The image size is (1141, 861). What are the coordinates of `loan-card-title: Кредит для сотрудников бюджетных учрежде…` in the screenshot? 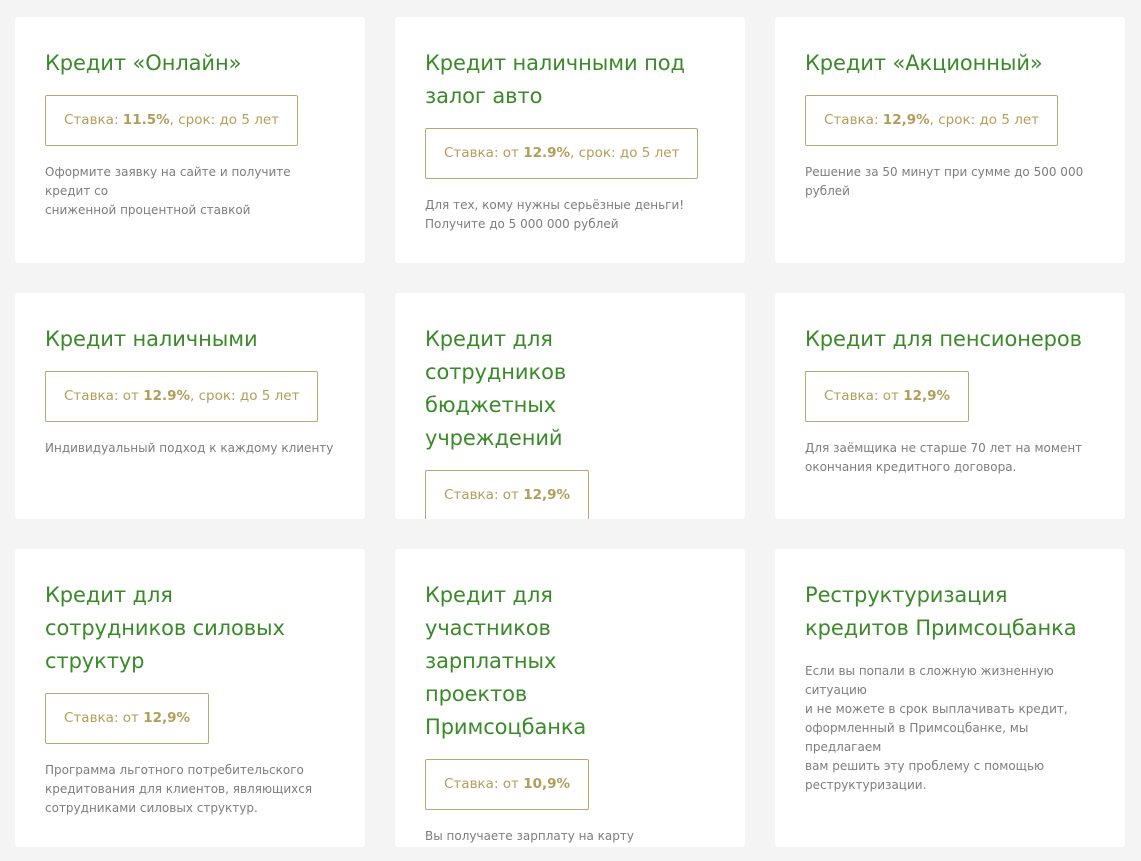 It's located at (550, 389).